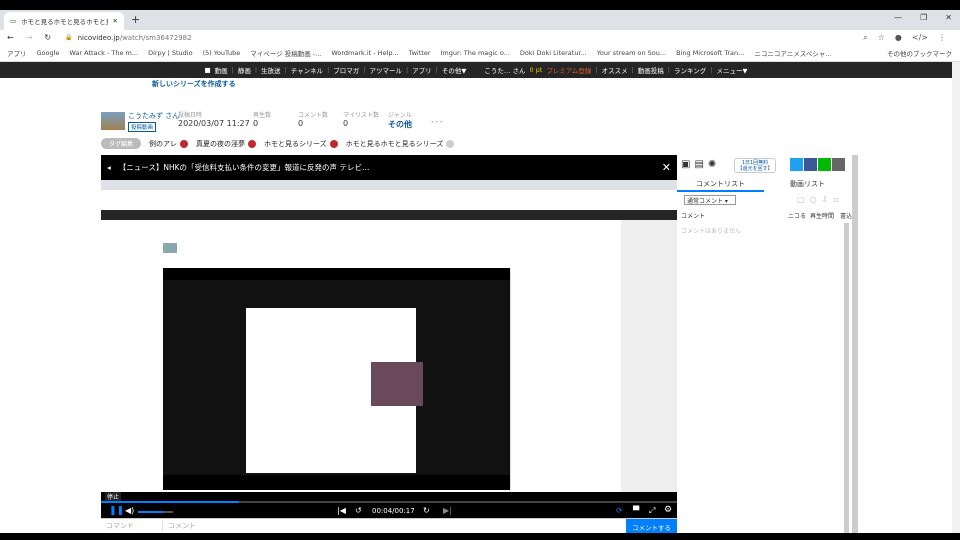 The image size is (960, 540). I want to click on nav-recommend: オススメ, so click(615, 70).